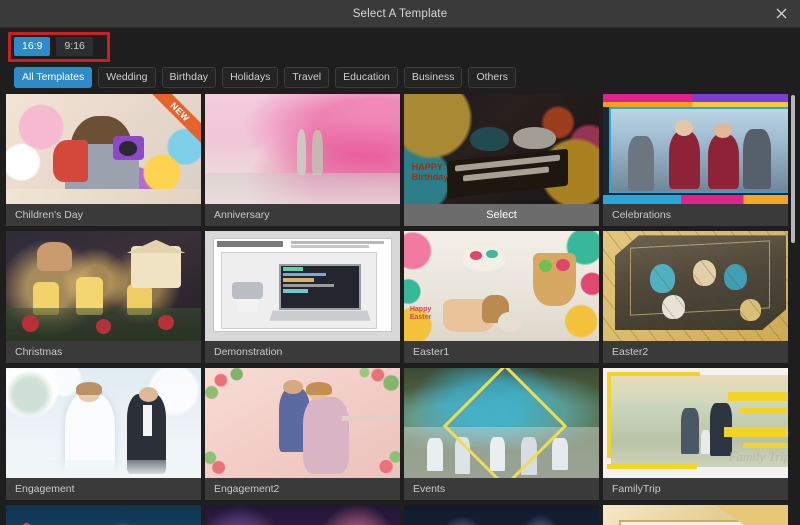 This screenshot has width=800, height=525. What do you see at coordinates (189, 77) in the screenshot?
I see `category-chip-birthday: Birthday` at bounding box center [189, 77].